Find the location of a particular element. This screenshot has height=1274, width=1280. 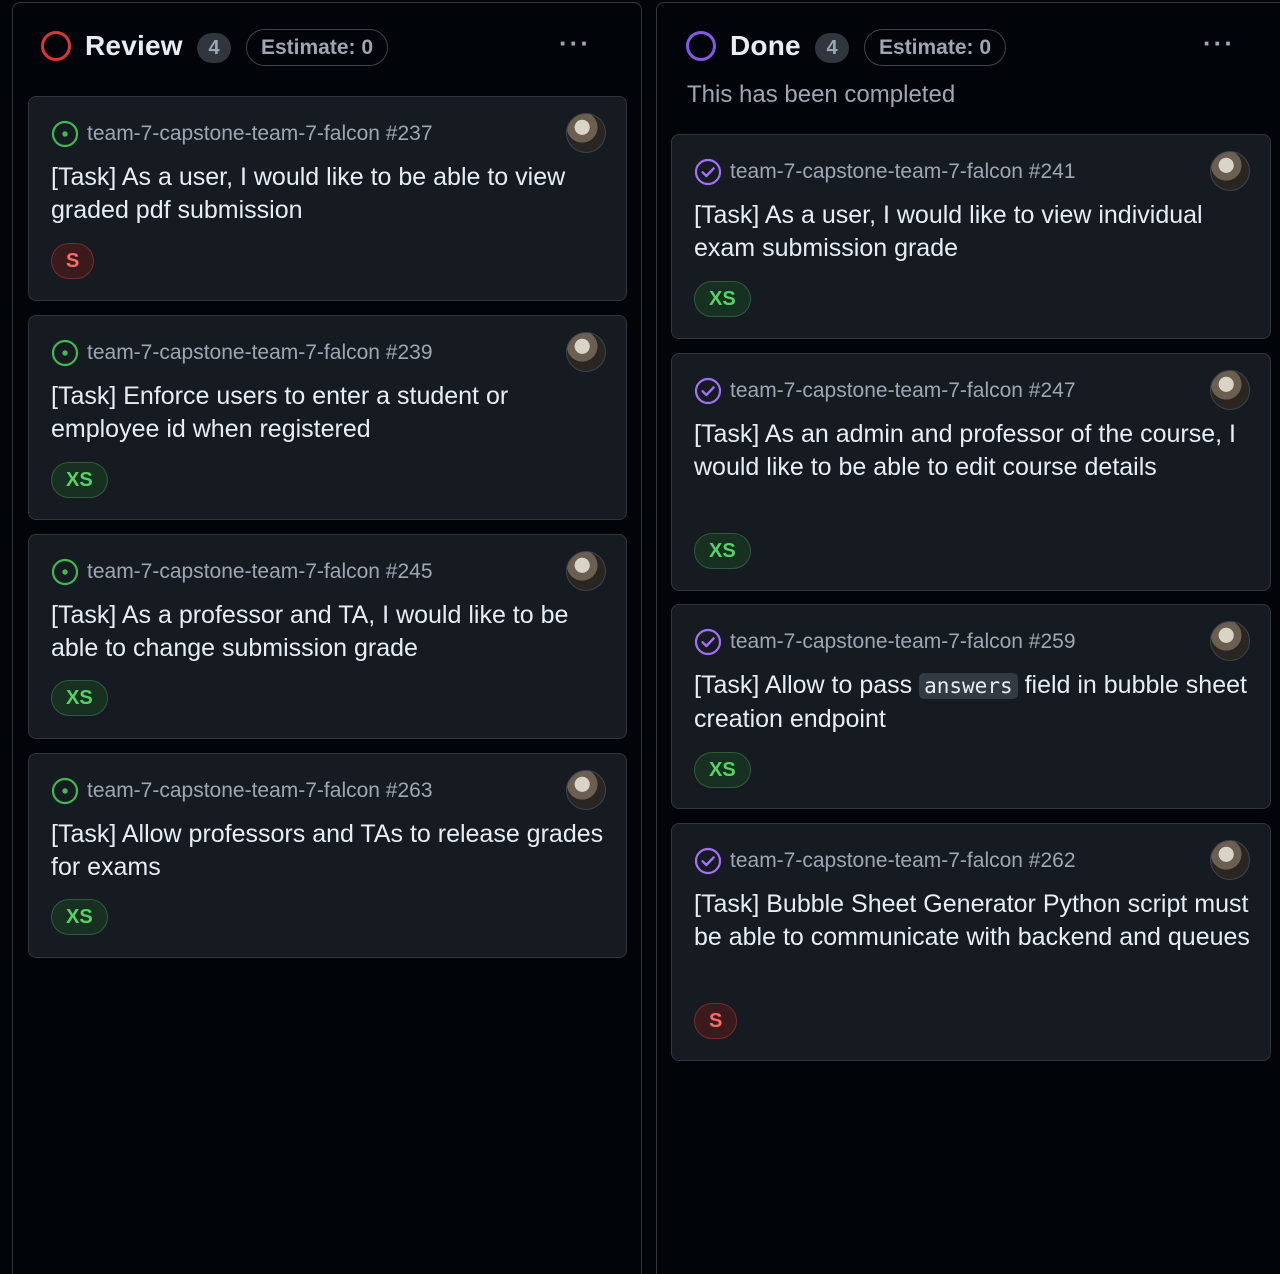

issue-reference: team-7-capstone-team-7-falcon #263 is located at coordinates (242, 791).